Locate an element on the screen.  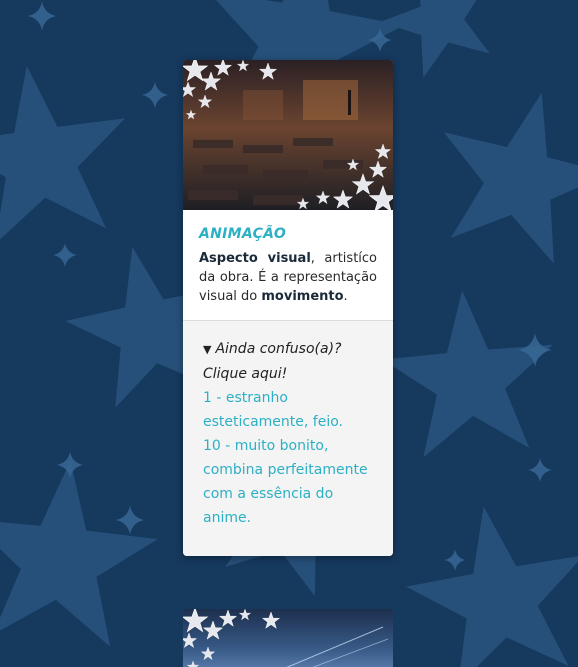
desc-bold-term: Aspecto visual is located at coordinates (255, 258).